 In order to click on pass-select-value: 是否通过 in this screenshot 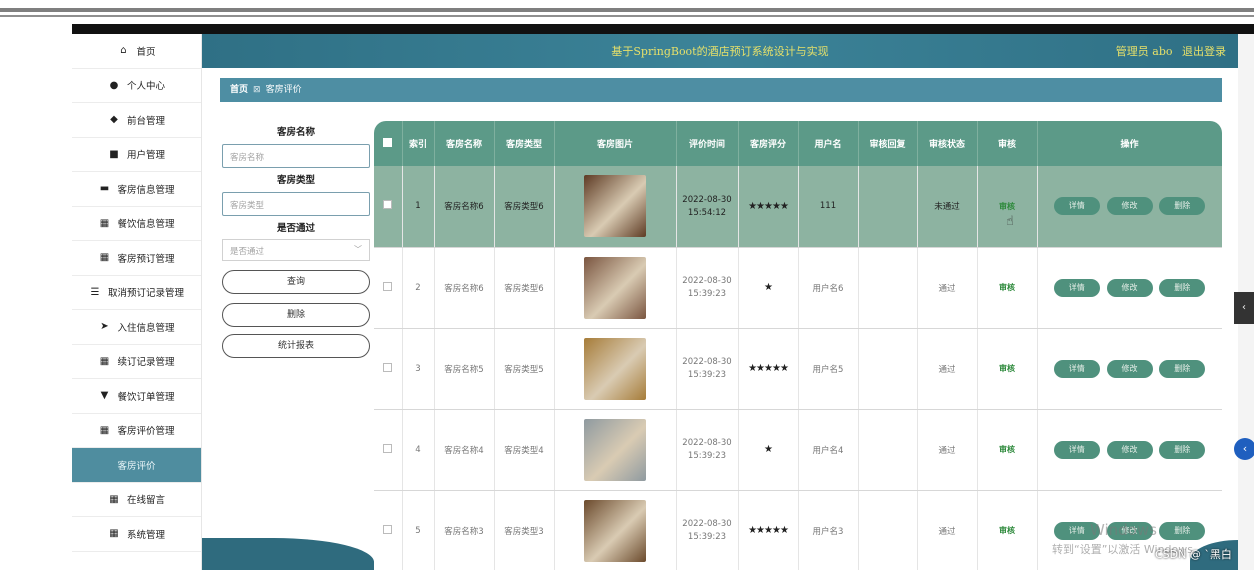, I will do `click(247, 252)`.